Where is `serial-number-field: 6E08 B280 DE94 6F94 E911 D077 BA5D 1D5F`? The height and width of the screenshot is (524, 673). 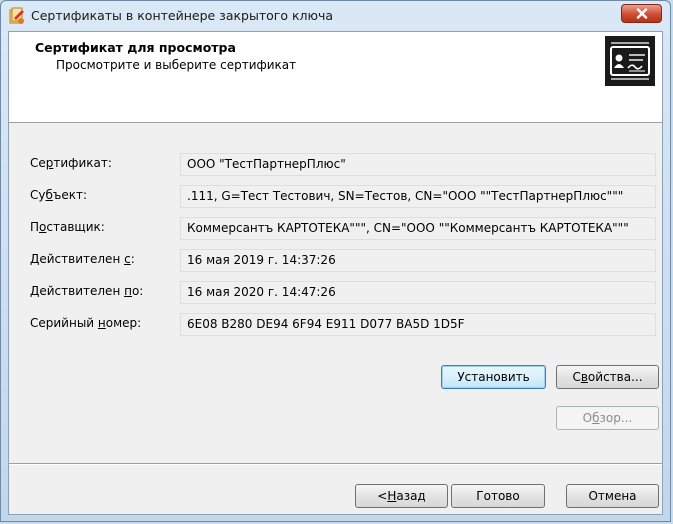
serial-number-field: 6E08 B280 DE94 6F94 E911 D077 BA5D 1D5F is located at coordinates (418, 324).